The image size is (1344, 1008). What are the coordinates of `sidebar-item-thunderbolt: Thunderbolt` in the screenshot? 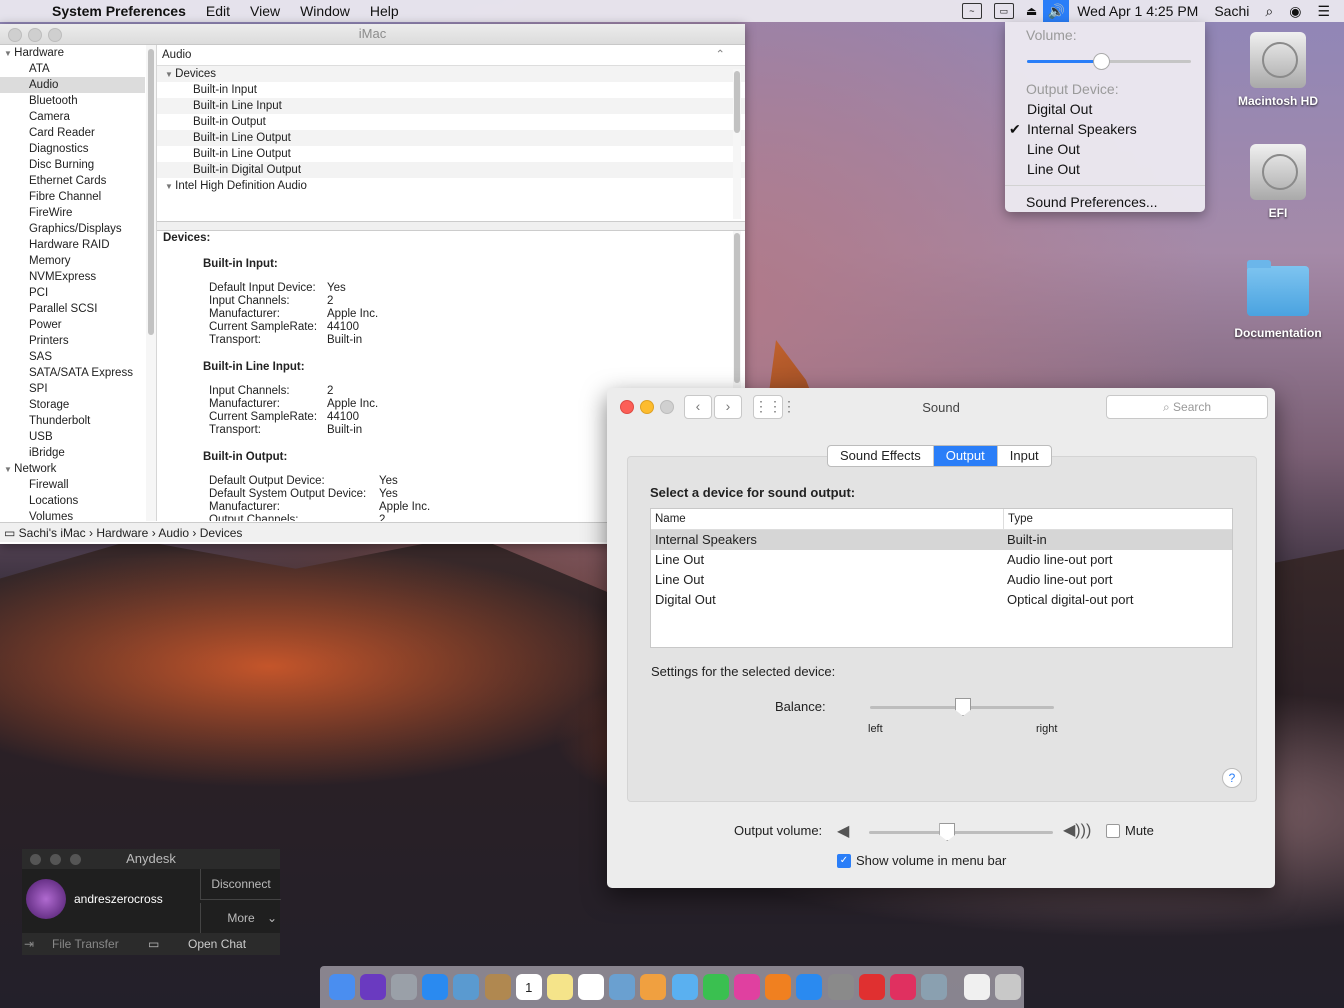 It's located at (72, 421).